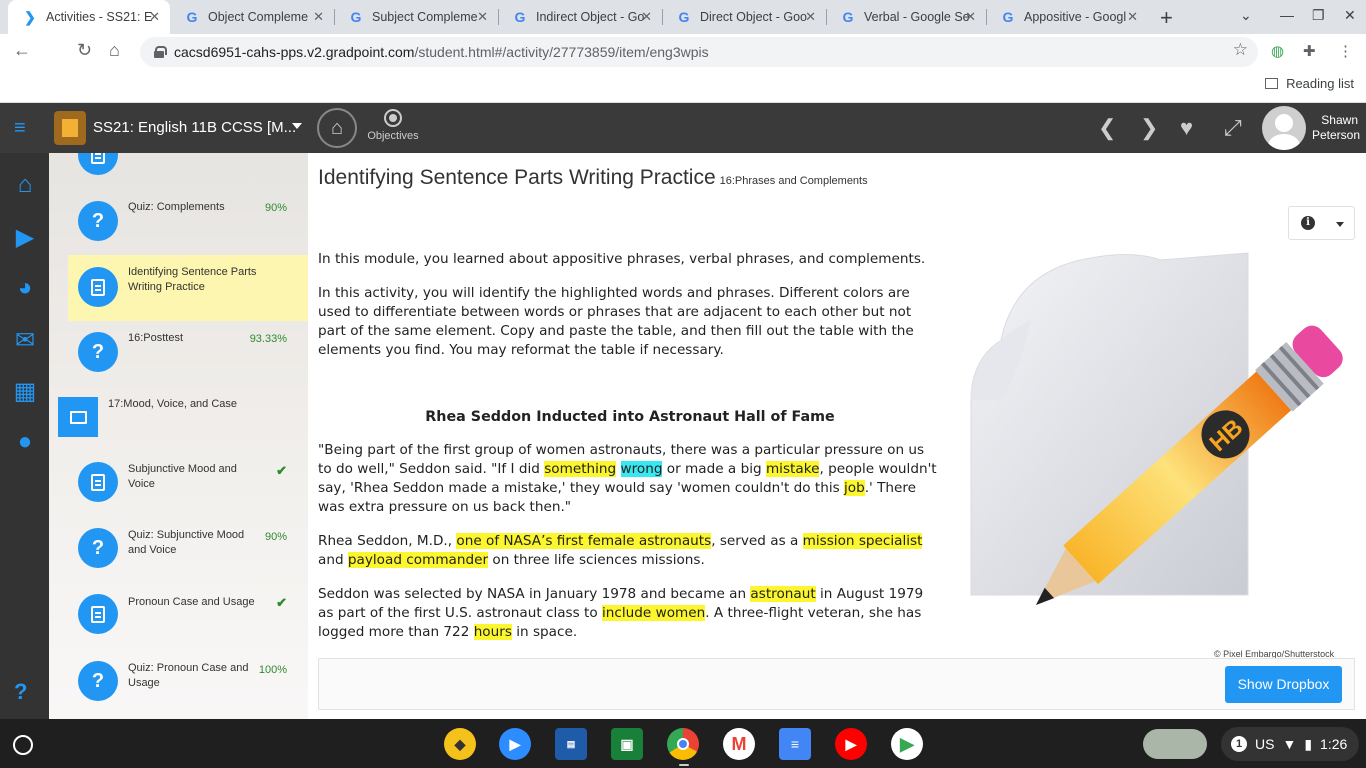 The image size is (1366, 768). Describe the element at coordinates (20, 692) in the screenshot. I see `help-icon: ?` at that location.